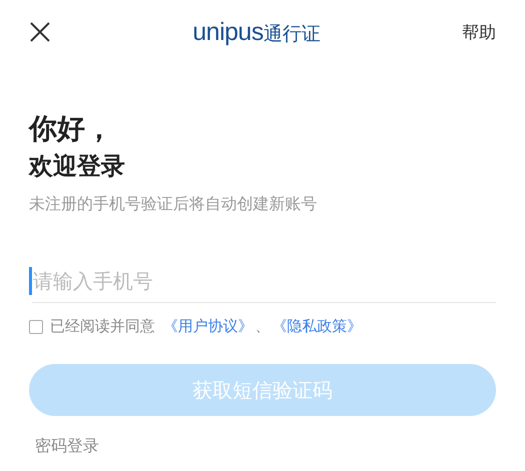  Describe the element at coordinates (479, 32) in the screenshot. I see `help-link: 帮助` at that location.